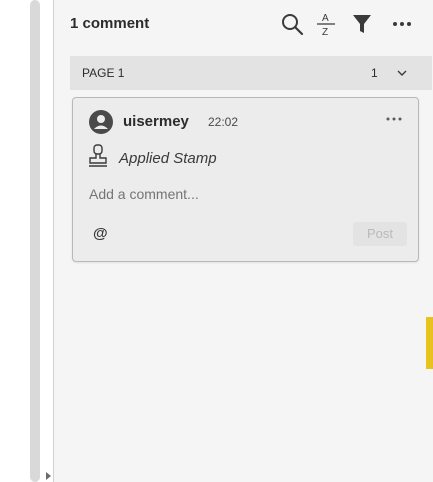 This screenshot has height=482, width=433. Describe the element at coordinates (429, 343) in the screenshot. I see `page-marker` at that location.